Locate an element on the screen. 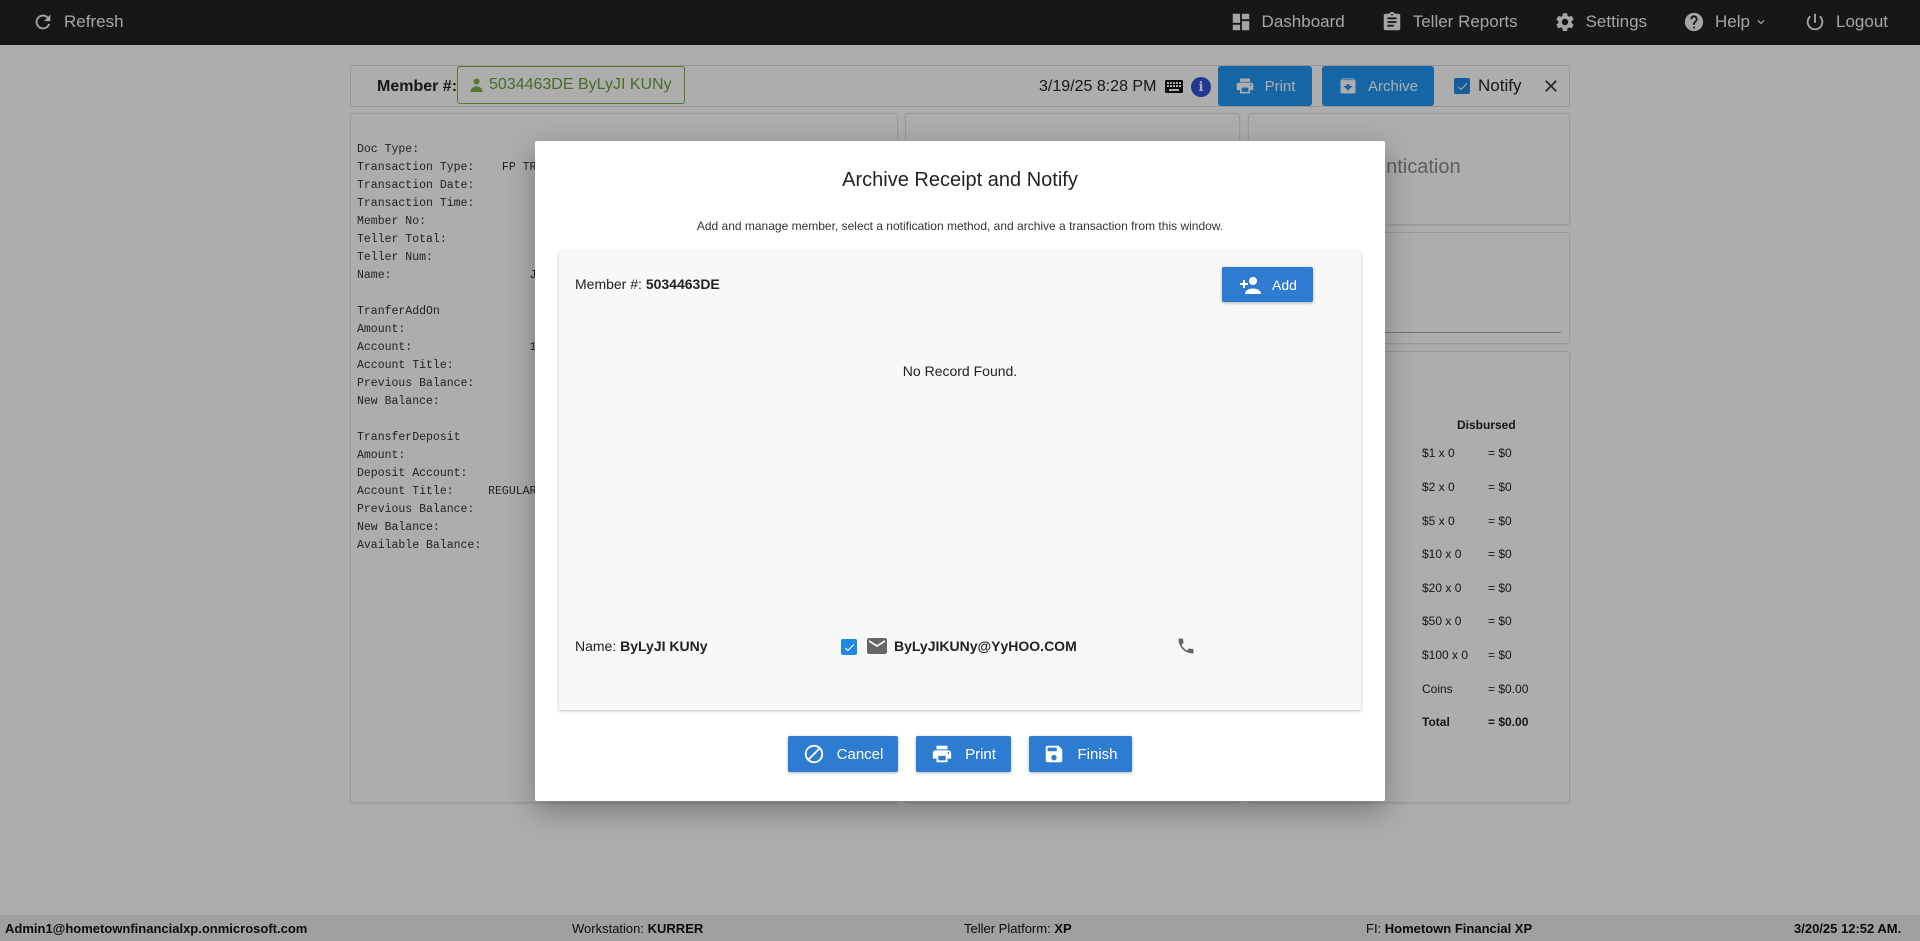  check-icon is located at coordinates (849, 647).